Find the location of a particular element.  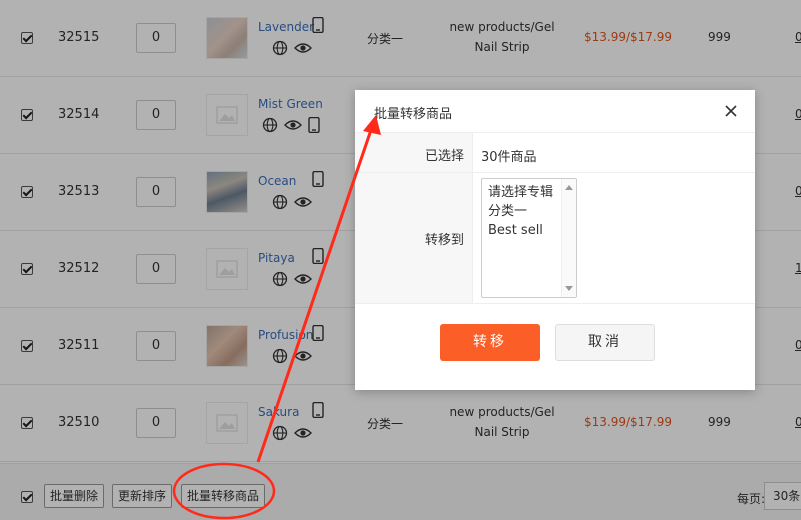

selected-label: 已选择 is located at coordinates (444, 156).